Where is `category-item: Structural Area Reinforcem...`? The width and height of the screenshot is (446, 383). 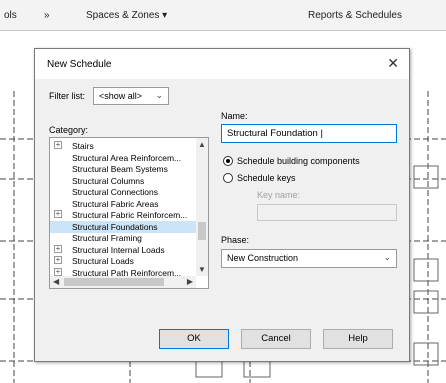
category-item: Structural Area Reinforcem... is located at coordinates (123, 158).